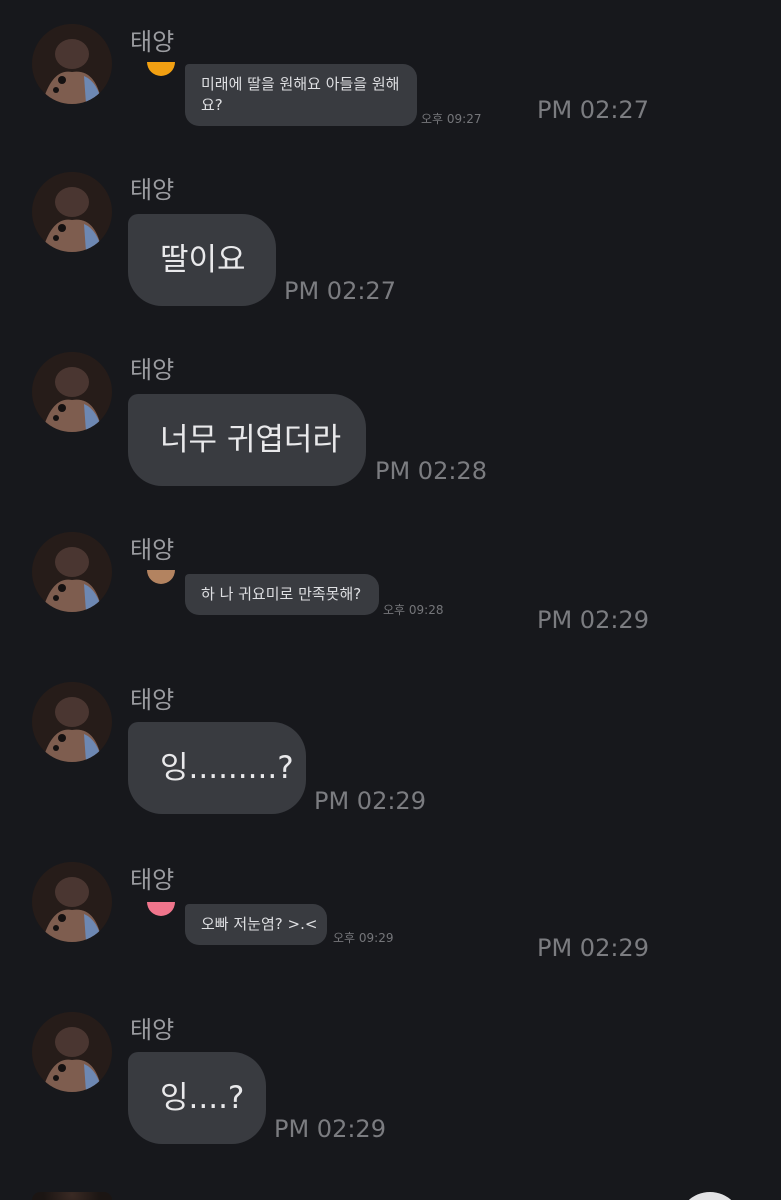  I want to click on embedded-message-bubble: 오빠 저눈염? >.<, so click(256, 924).